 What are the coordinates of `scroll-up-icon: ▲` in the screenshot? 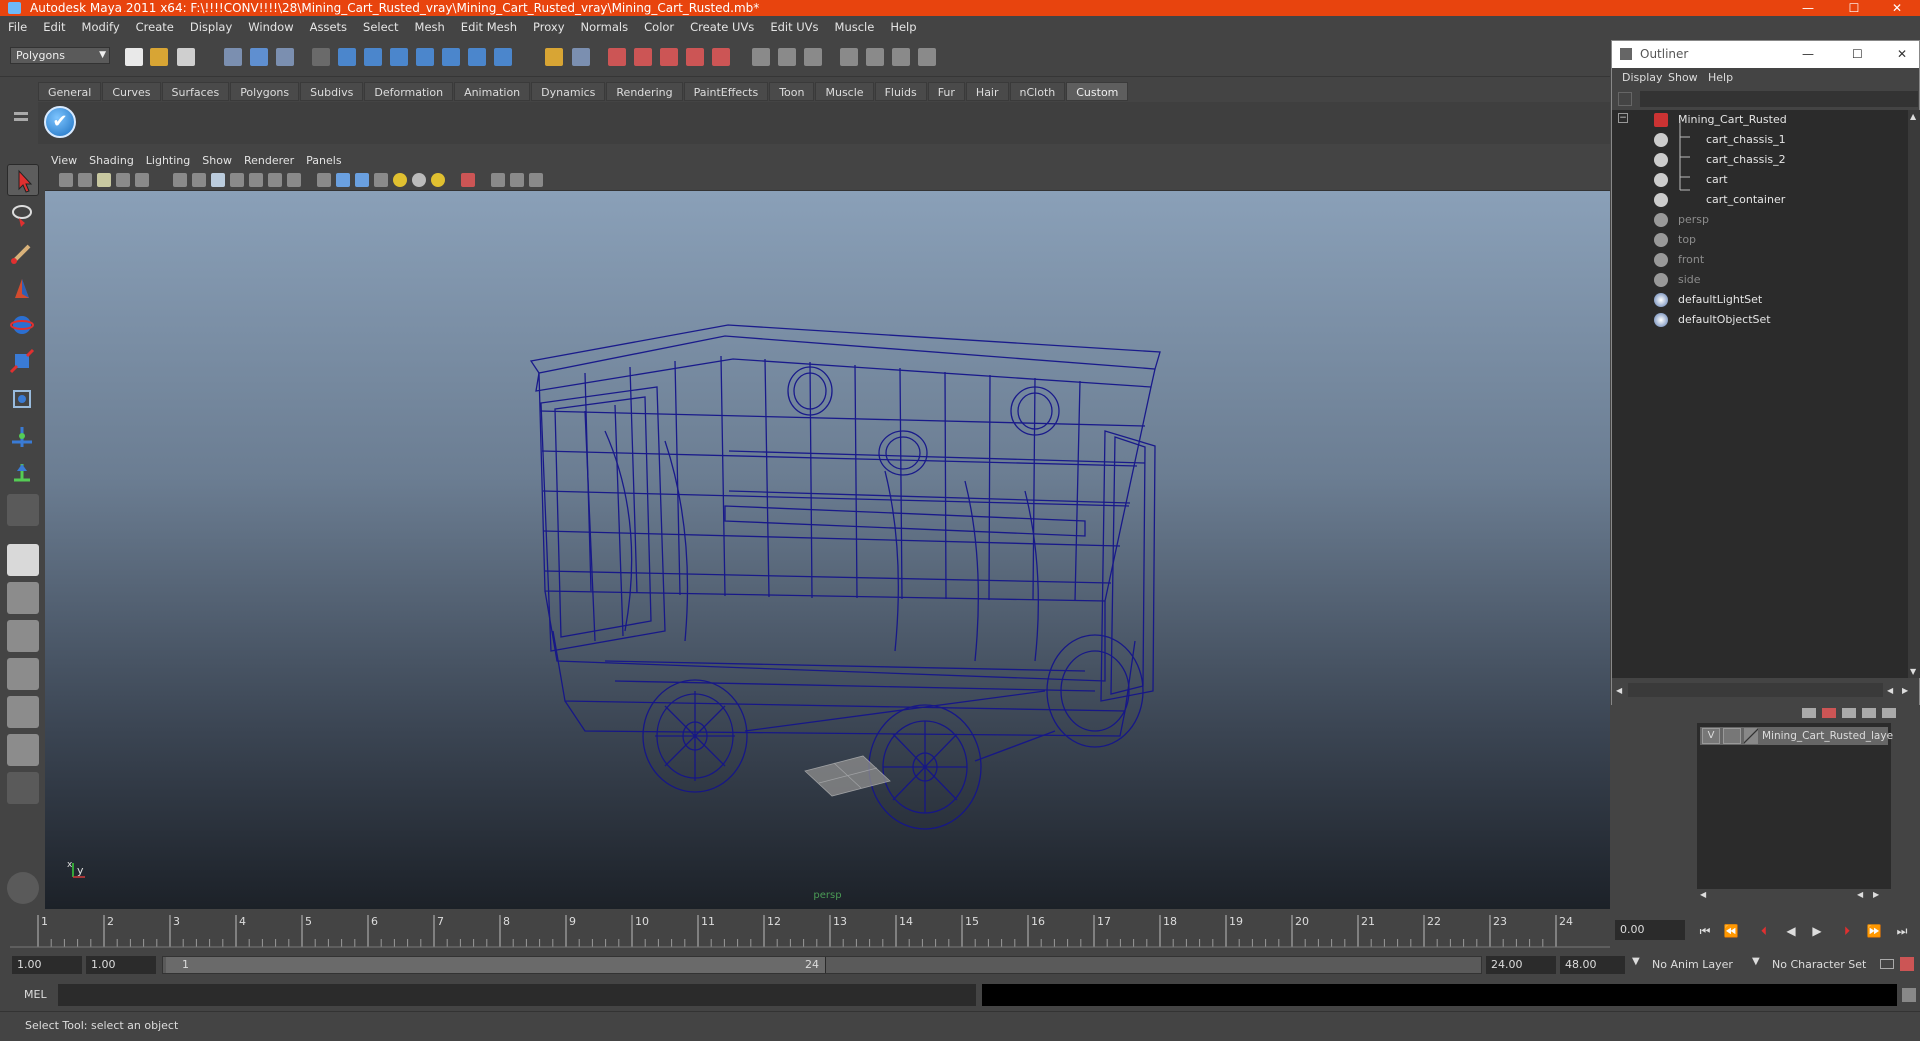 It's located at (1913, 116).